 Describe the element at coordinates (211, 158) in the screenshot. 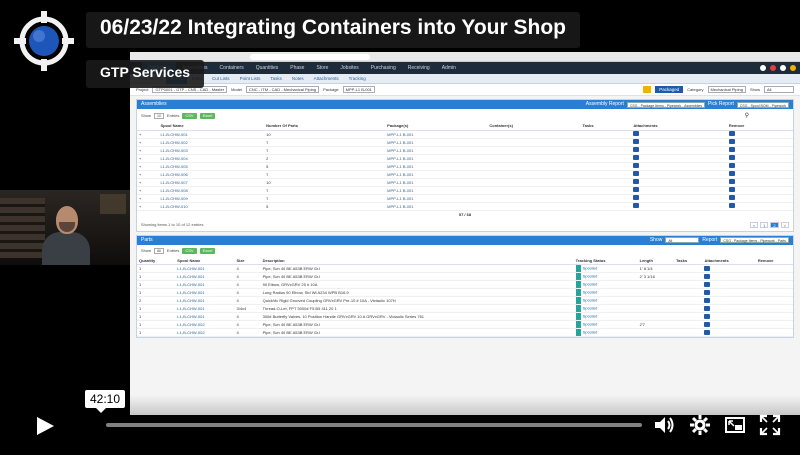

I see `spool-name: L1-B-CHW-004` at that location.